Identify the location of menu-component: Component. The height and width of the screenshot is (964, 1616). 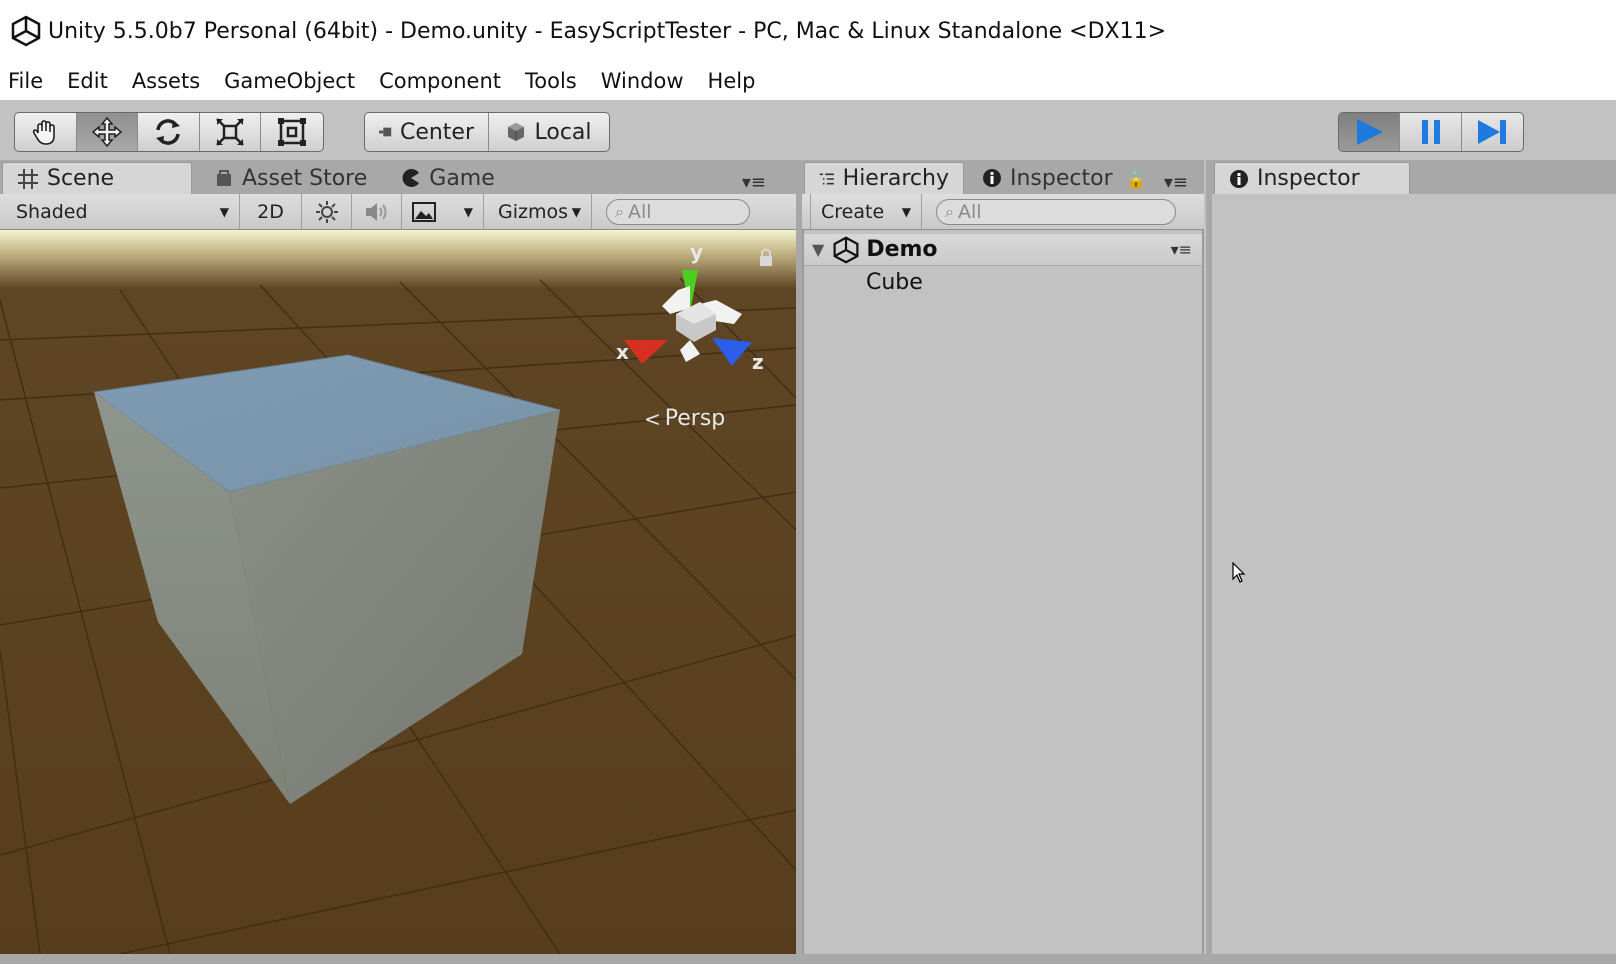
(442, 81).